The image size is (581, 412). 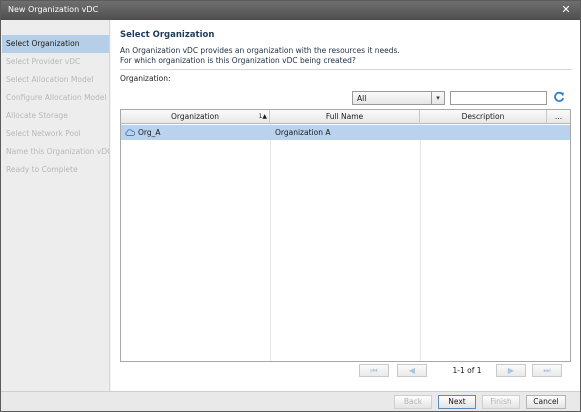 I want to click on column-header-organization: Organization 1▲, so click(x=195, y=117).